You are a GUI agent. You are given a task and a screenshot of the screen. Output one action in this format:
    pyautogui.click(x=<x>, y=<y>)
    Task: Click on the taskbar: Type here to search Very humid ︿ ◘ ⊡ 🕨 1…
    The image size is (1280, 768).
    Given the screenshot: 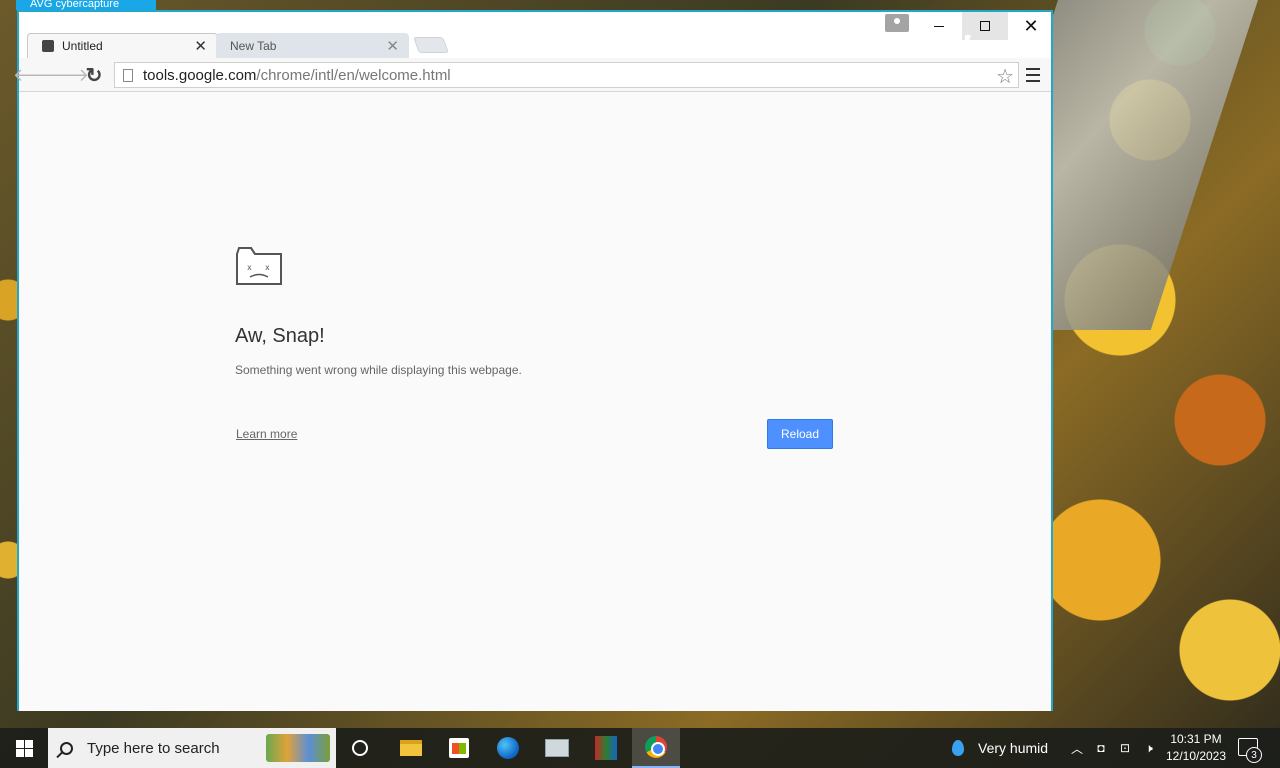 What is the action you would take?
    pyautogui.click(x=640, y=748)
    